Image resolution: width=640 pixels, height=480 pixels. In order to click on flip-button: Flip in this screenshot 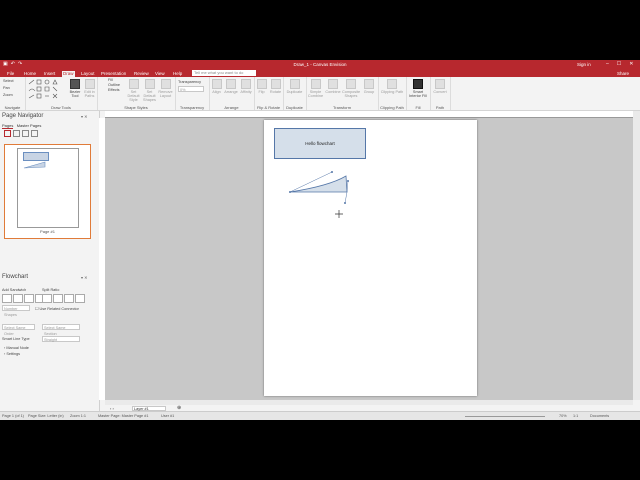, I will do `click(261, 86)`.